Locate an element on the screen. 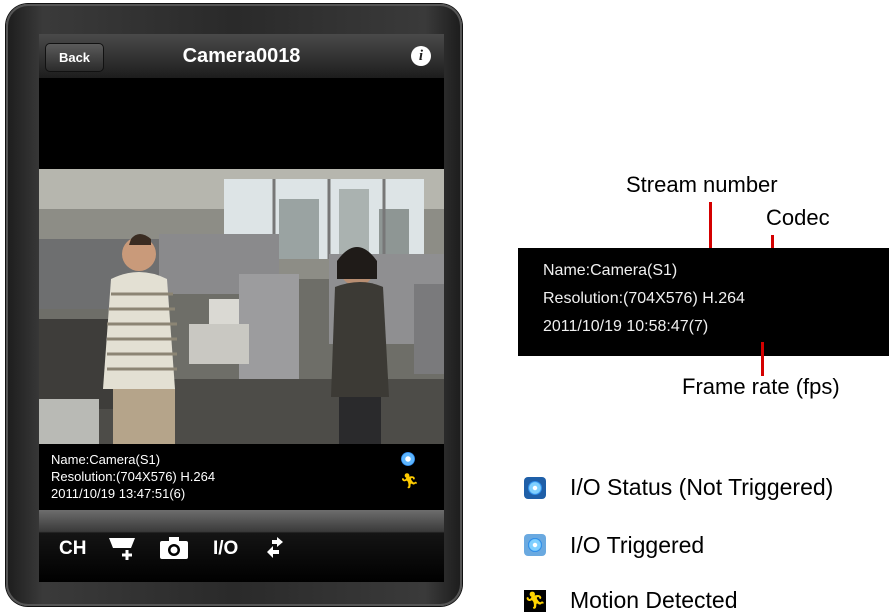  io-triggered-icon is located at coordinates (535, 545).